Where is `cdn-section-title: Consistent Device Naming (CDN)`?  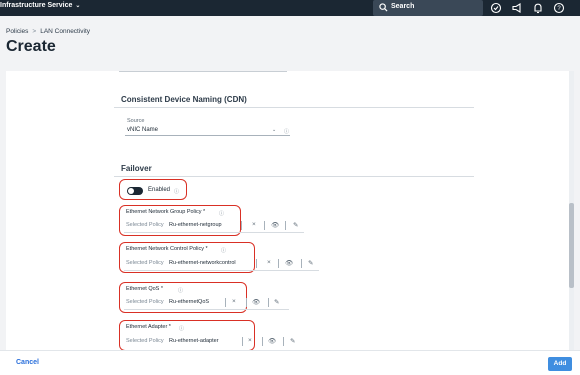 cdn-section-title: Consistent Device Naming (CDN) is located at coordinates (184, 99).